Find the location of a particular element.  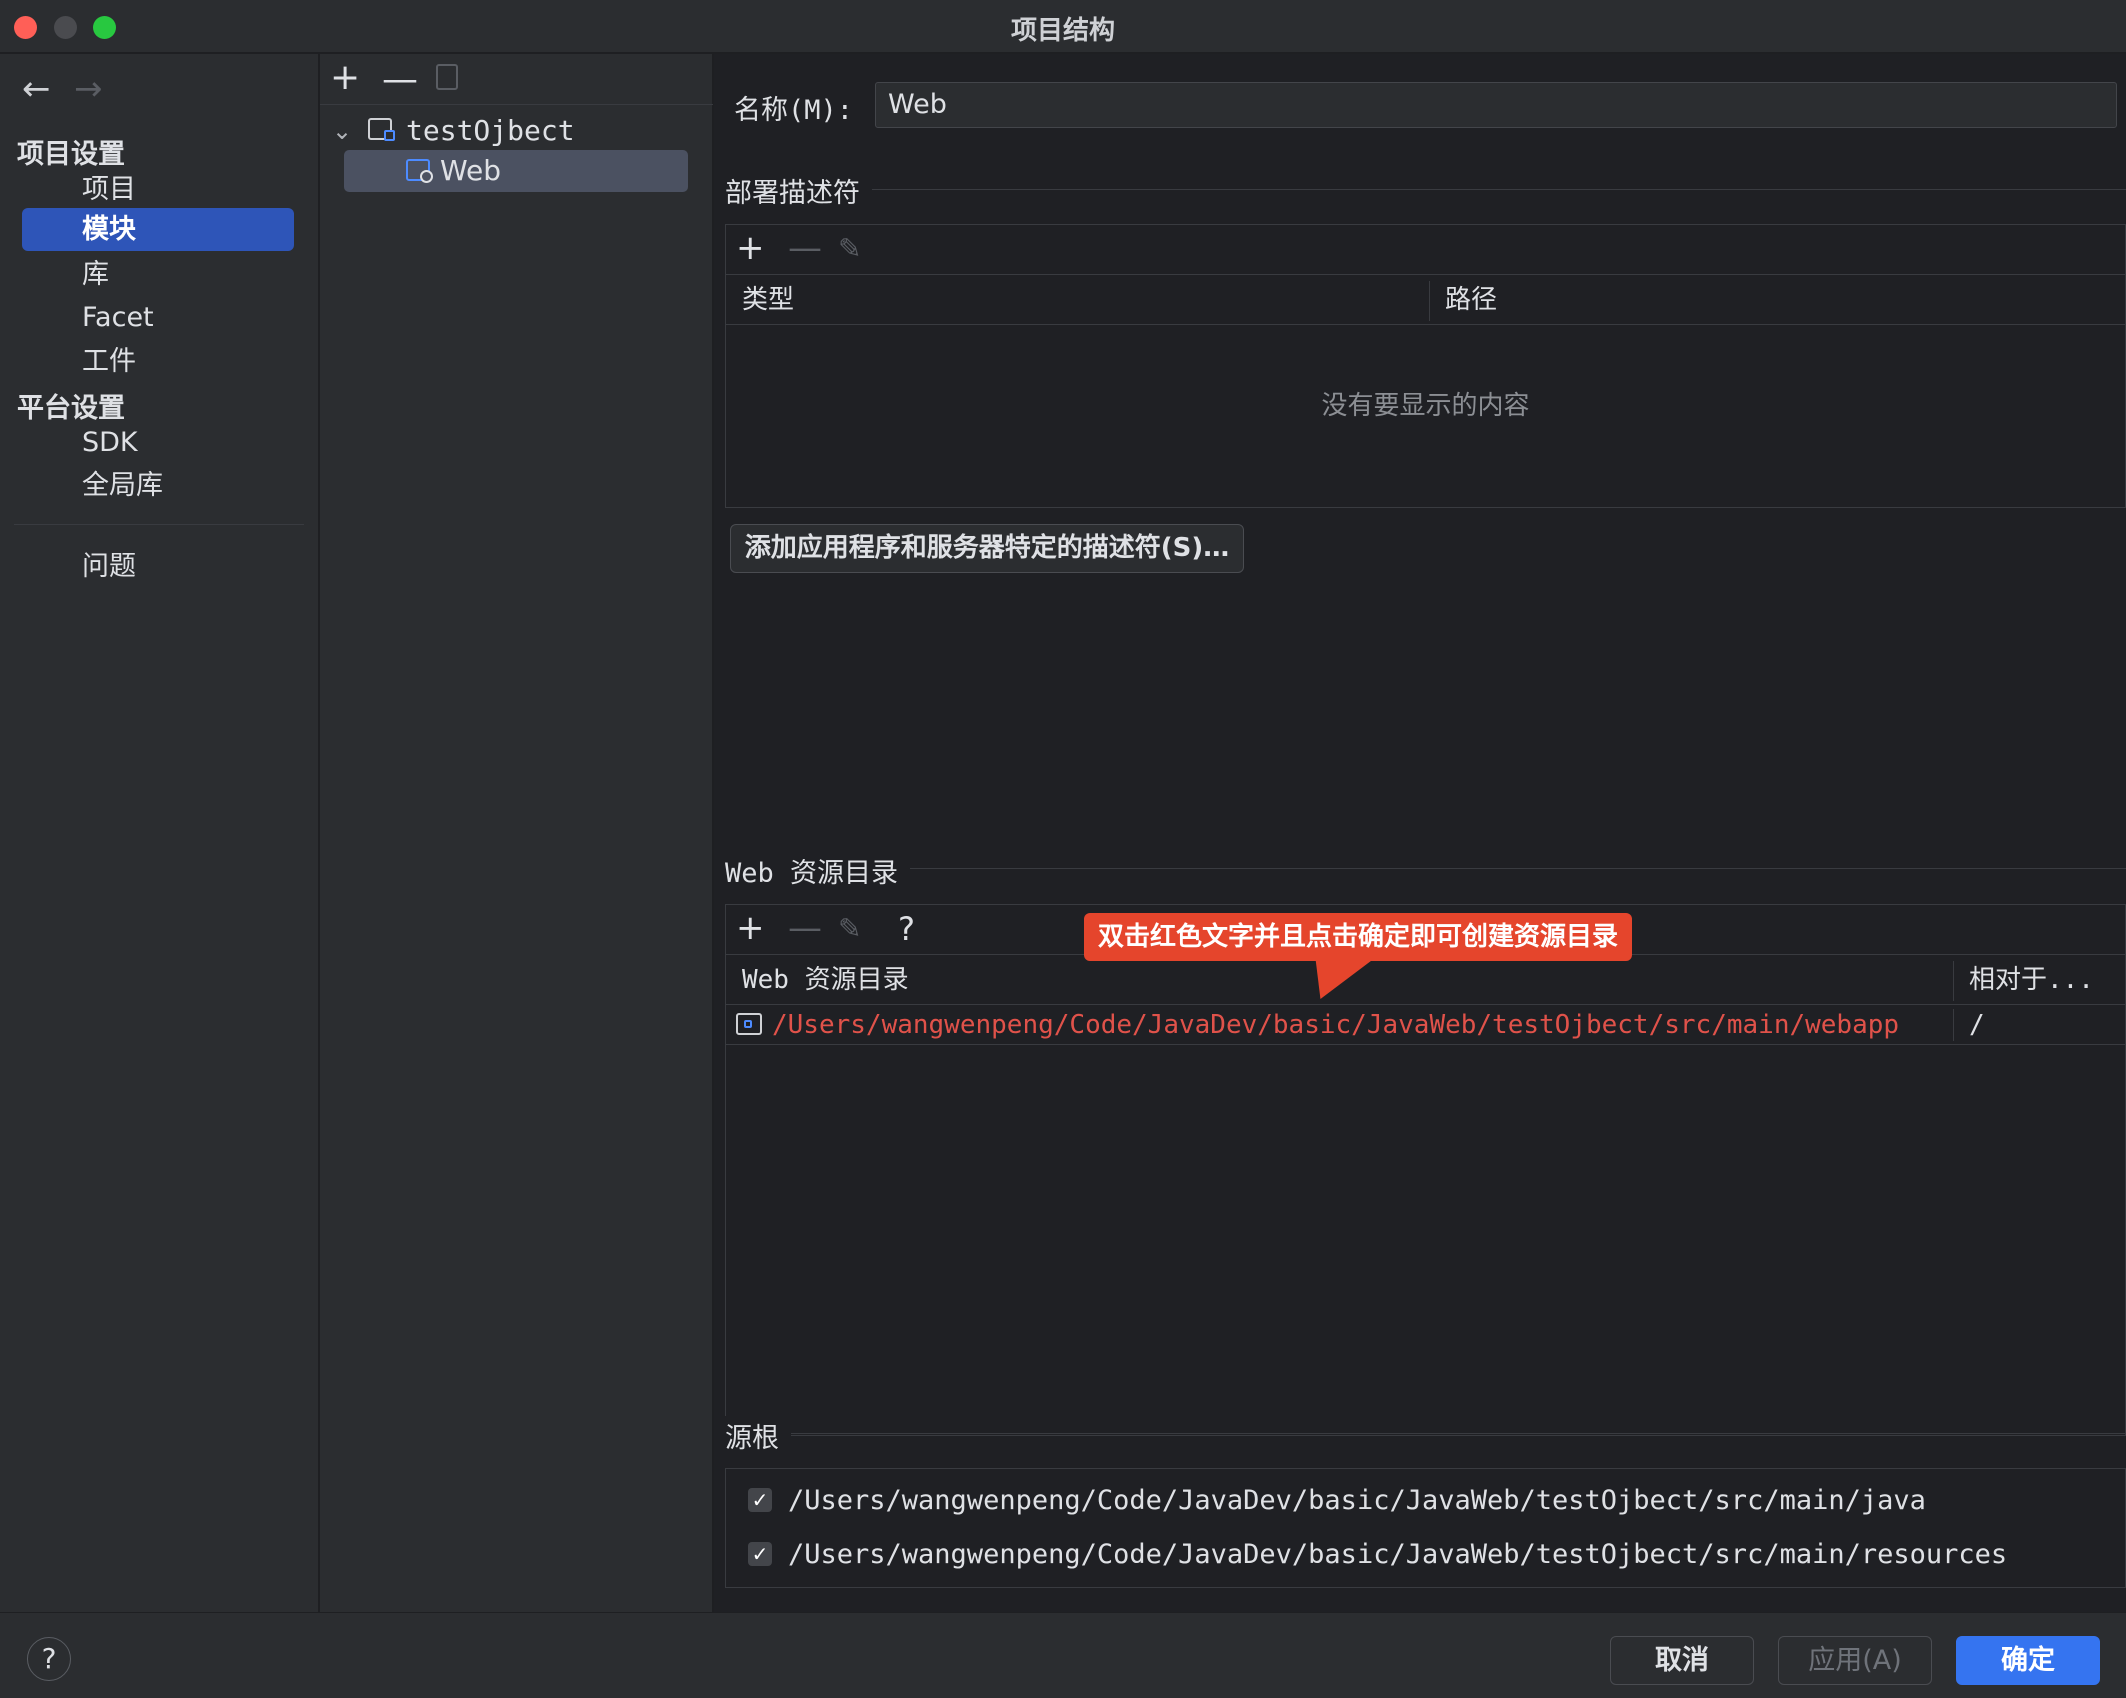

tree-node-web: Web is located at coordinates (516, 171).